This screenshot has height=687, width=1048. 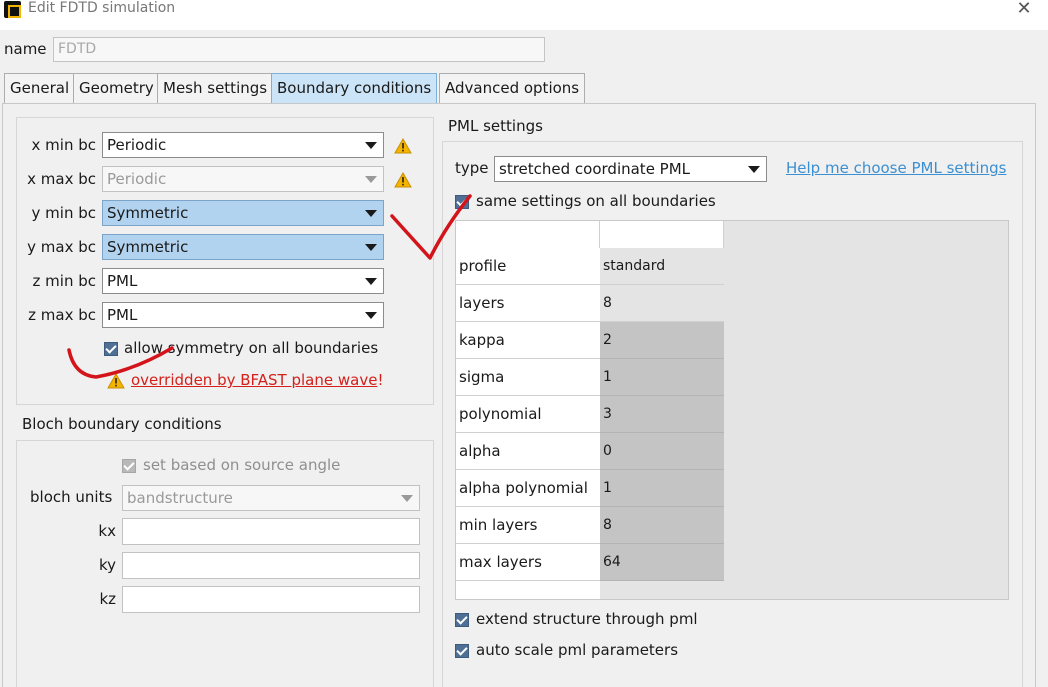 I want to click on title-bar: Edit FDTD simulation ✕, so click(x=524, y=15).